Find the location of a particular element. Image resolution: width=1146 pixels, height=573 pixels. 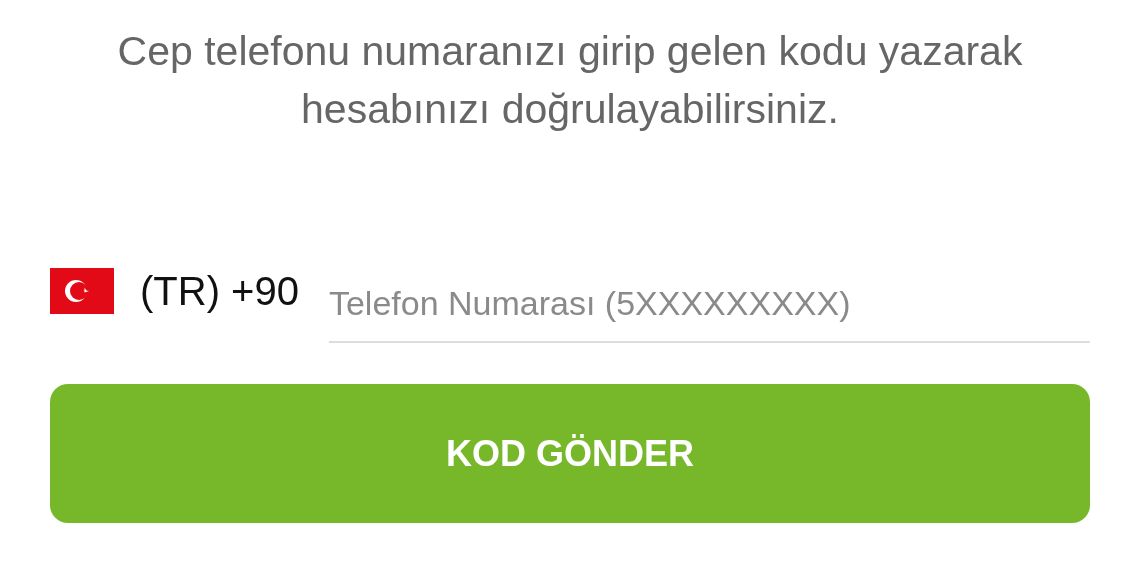

instruction-text: Cep telefonu numaranızı girip gelen kodu yazarak hesabınızı doğrulayabilirsiniz. is located at coordinates (570, 80).